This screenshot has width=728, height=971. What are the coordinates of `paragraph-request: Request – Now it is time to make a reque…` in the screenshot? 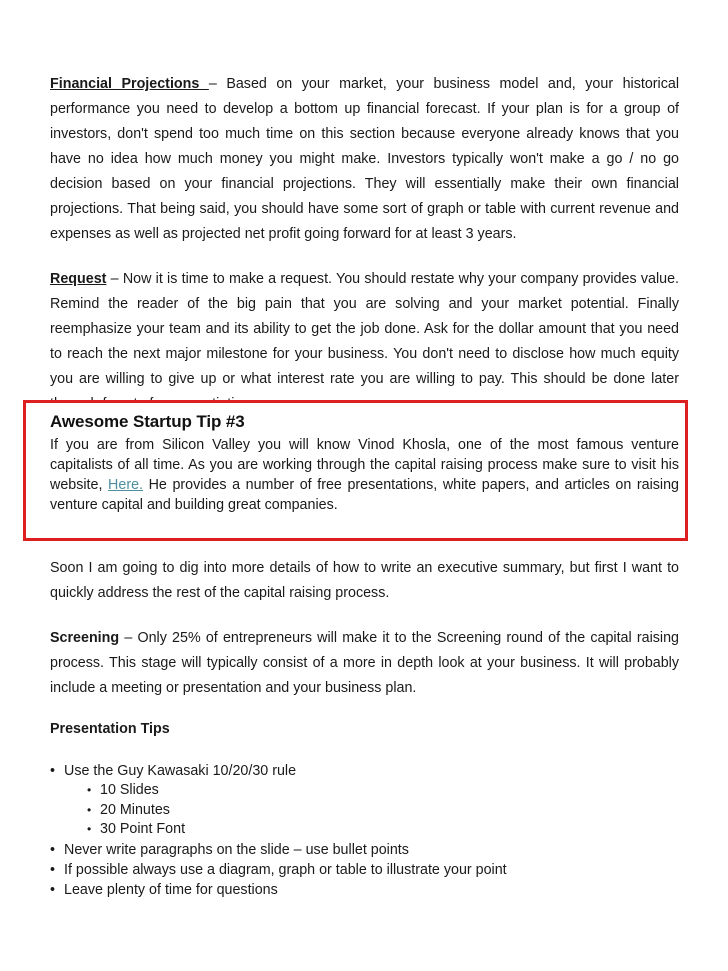 It's located at (364, 342).